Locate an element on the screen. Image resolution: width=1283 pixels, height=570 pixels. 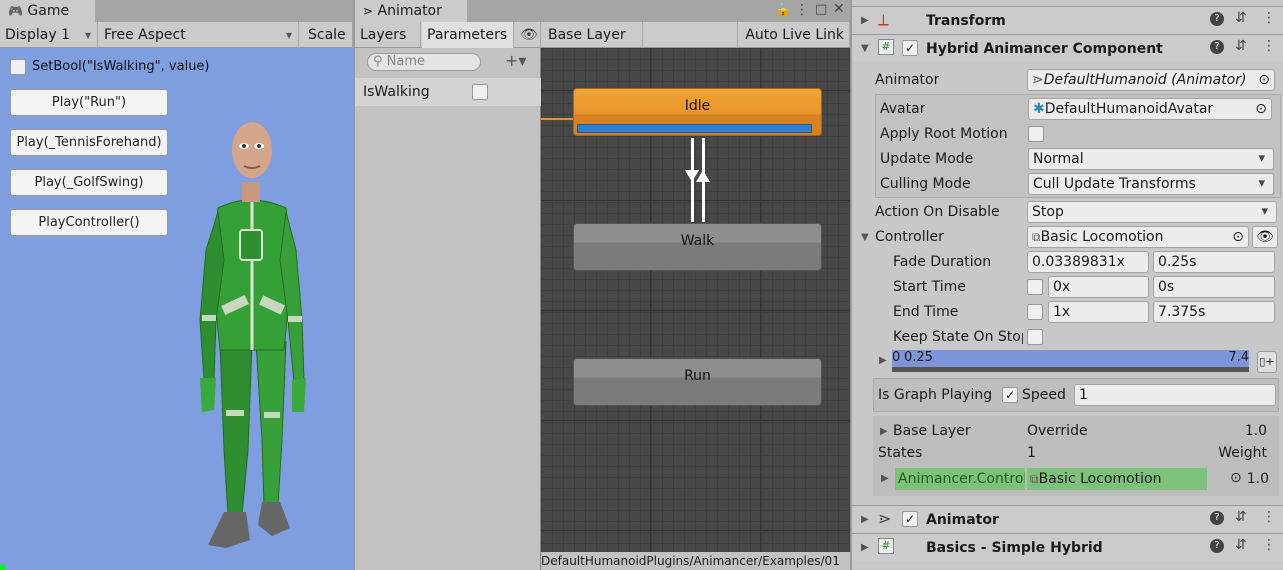
scale-label: Scale is located at coordinates (328, 35).